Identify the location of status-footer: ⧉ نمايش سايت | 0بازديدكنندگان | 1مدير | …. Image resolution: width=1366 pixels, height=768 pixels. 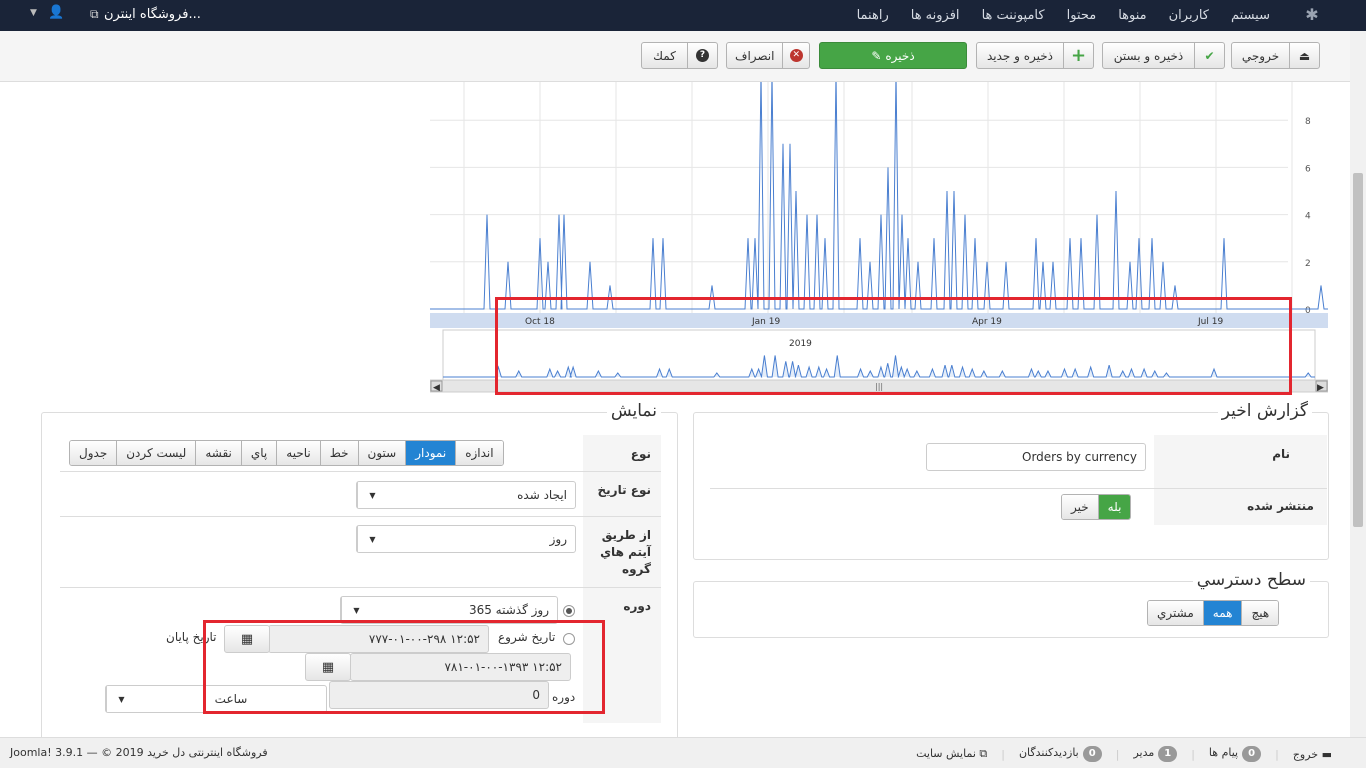
(683, 752).